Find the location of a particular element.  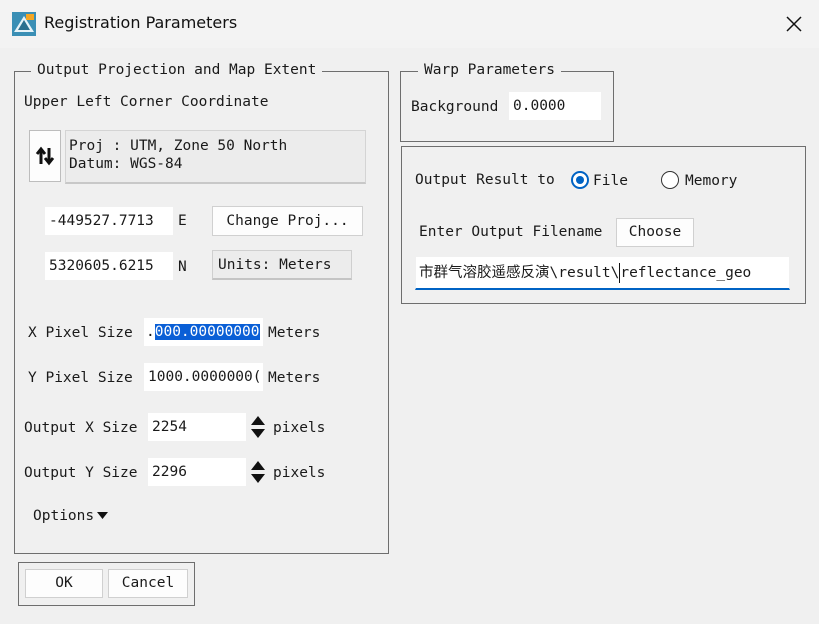

filename-text-after-cursor: reflectance_geo is located at coordinates (686, 273).